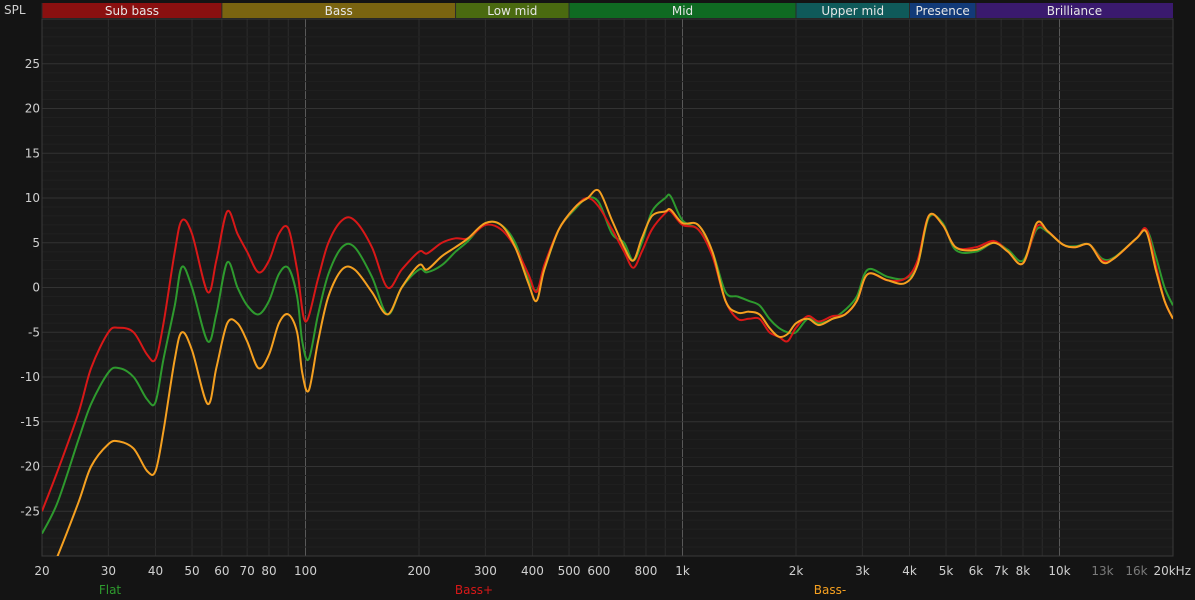 This screenshot has height=600, width=1195. Describe the element at coordinates (943, 11) in the screenshot. I see `band-label-5: Presence` at that location.